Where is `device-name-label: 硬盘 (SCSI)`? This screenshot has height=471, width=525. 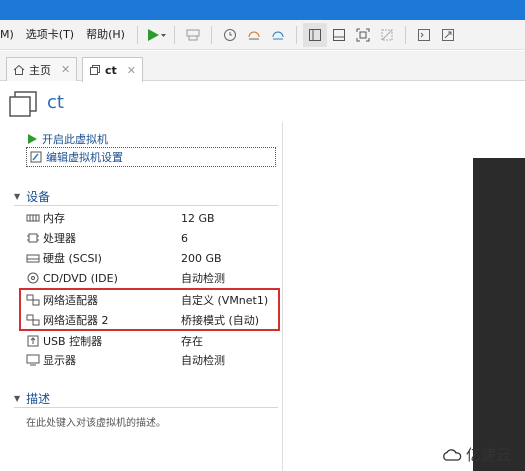 device-name-label: 硬盘 (SCSI) is located at coordinates (72, 258).